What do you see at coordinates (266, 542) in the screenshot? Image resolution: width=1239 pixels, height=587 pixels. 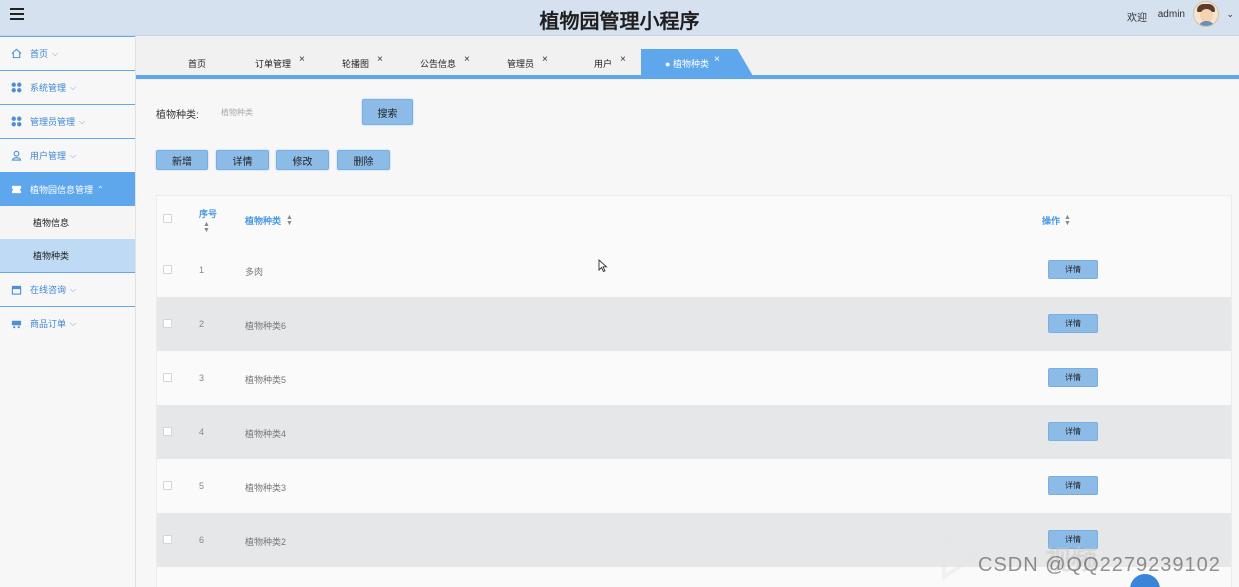 I see `cell-name: 植物种类2` at bounding box center [266, 542].